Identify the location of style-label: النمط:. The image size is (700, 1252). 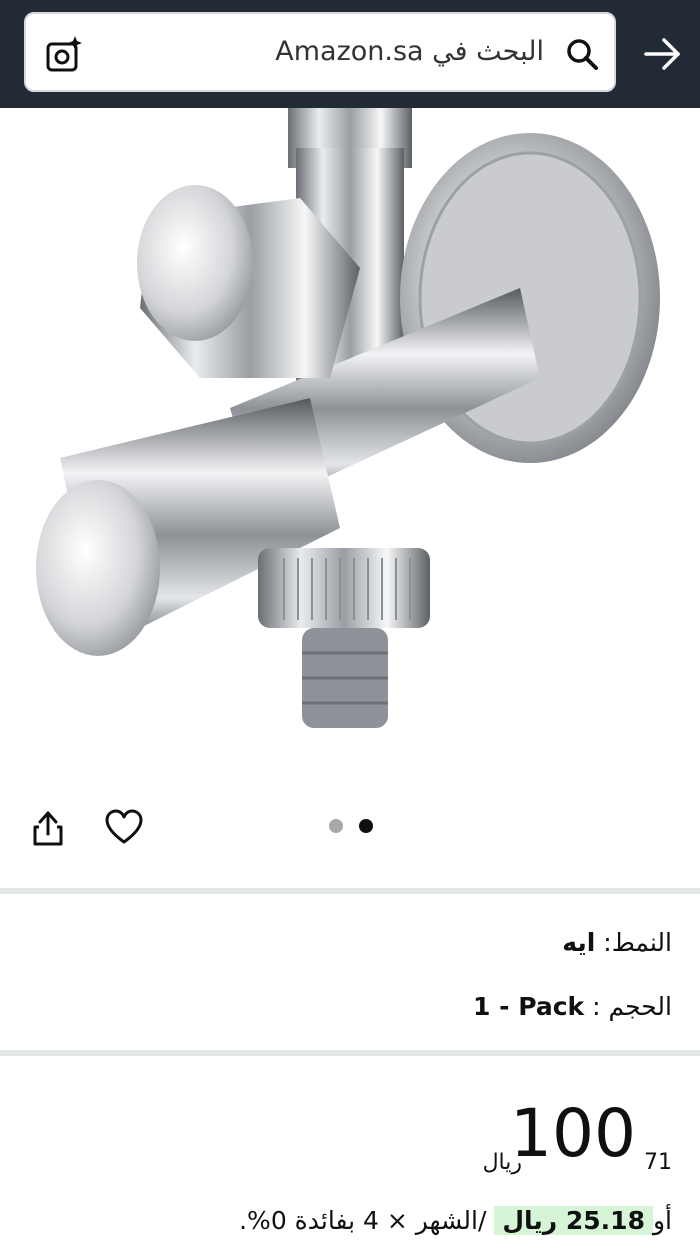
(637, 942).